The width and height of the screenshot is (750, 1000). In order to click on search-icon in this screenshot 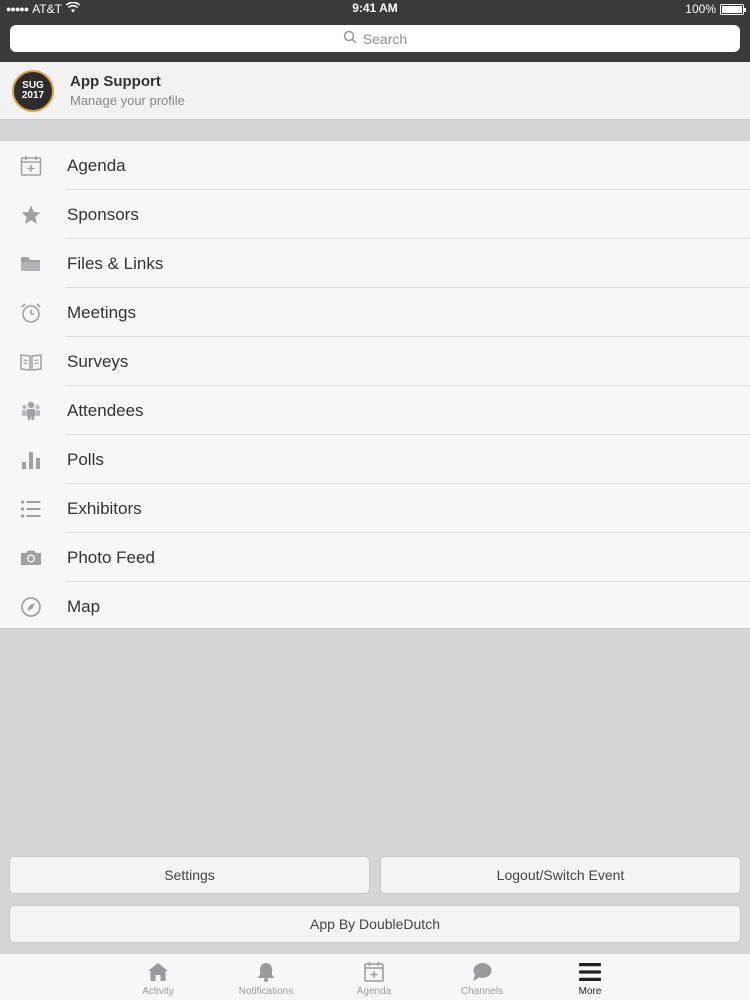, I will do `click(350, 38)`.